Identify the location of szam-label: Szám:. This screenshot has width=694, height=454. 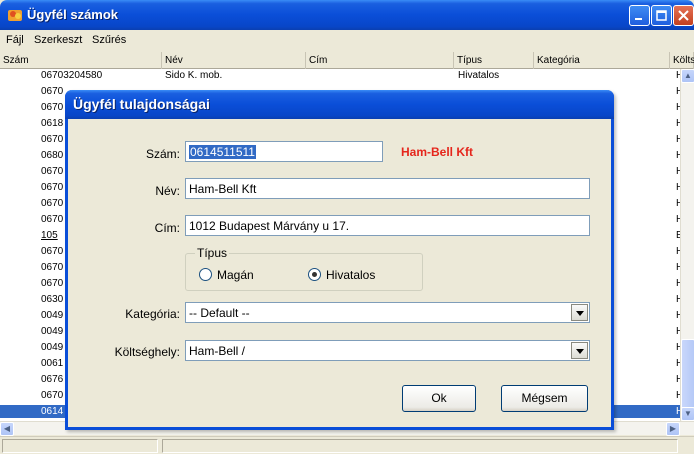
(162, 154).